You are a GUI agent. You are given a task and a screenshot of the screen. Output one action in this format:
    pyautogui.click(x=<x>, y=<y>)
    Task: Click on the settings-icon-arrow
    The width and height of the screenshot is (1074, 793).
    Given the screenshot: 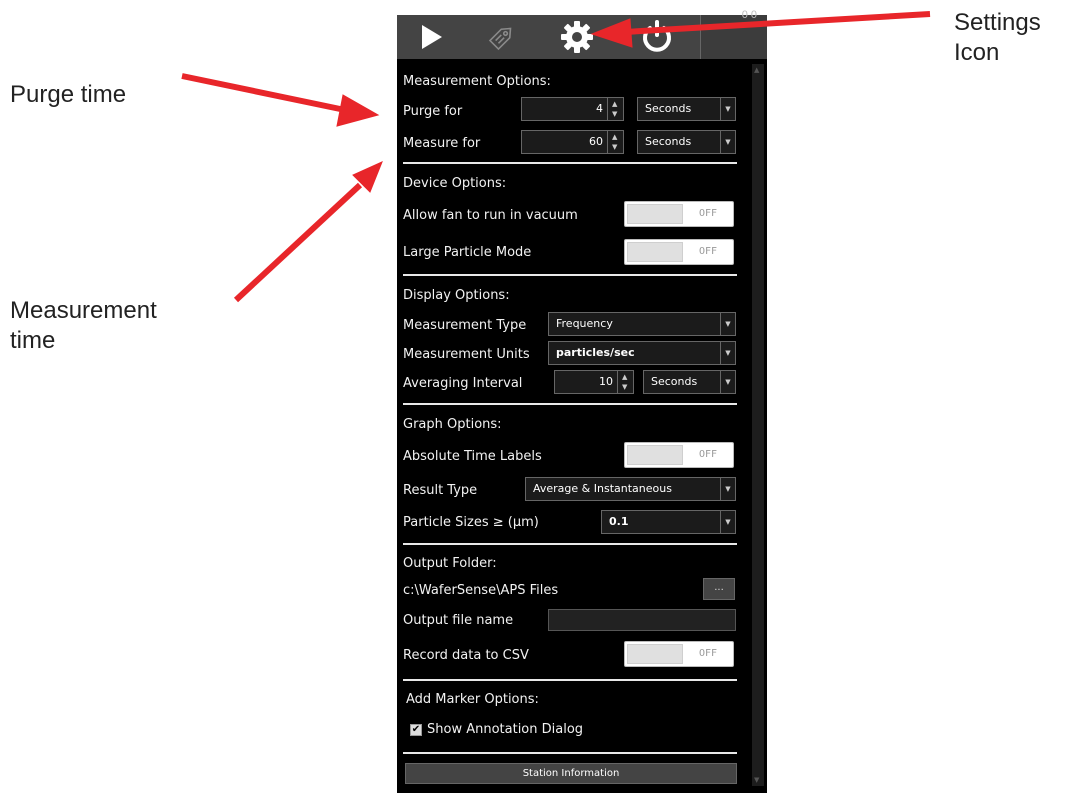 What is the action you would take?
    pyautogui.click(x=777, y=23)
    